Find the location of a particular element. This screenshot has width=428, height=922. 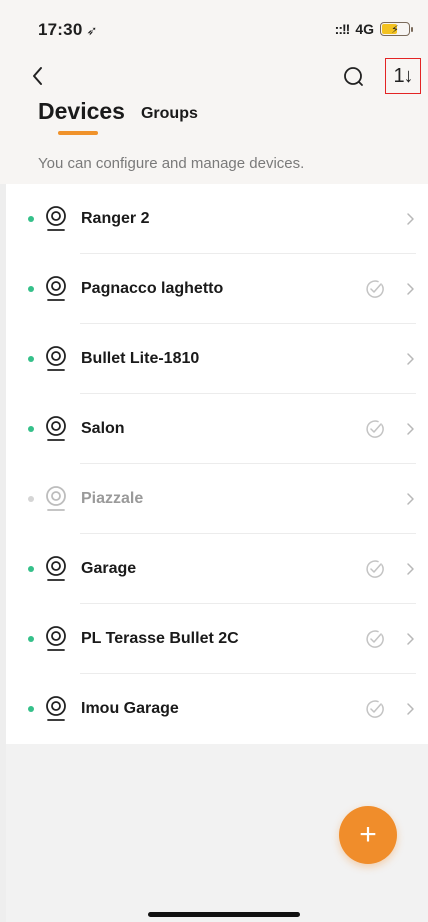

device-name: Imou Garage is located at coordinates (130, 708).